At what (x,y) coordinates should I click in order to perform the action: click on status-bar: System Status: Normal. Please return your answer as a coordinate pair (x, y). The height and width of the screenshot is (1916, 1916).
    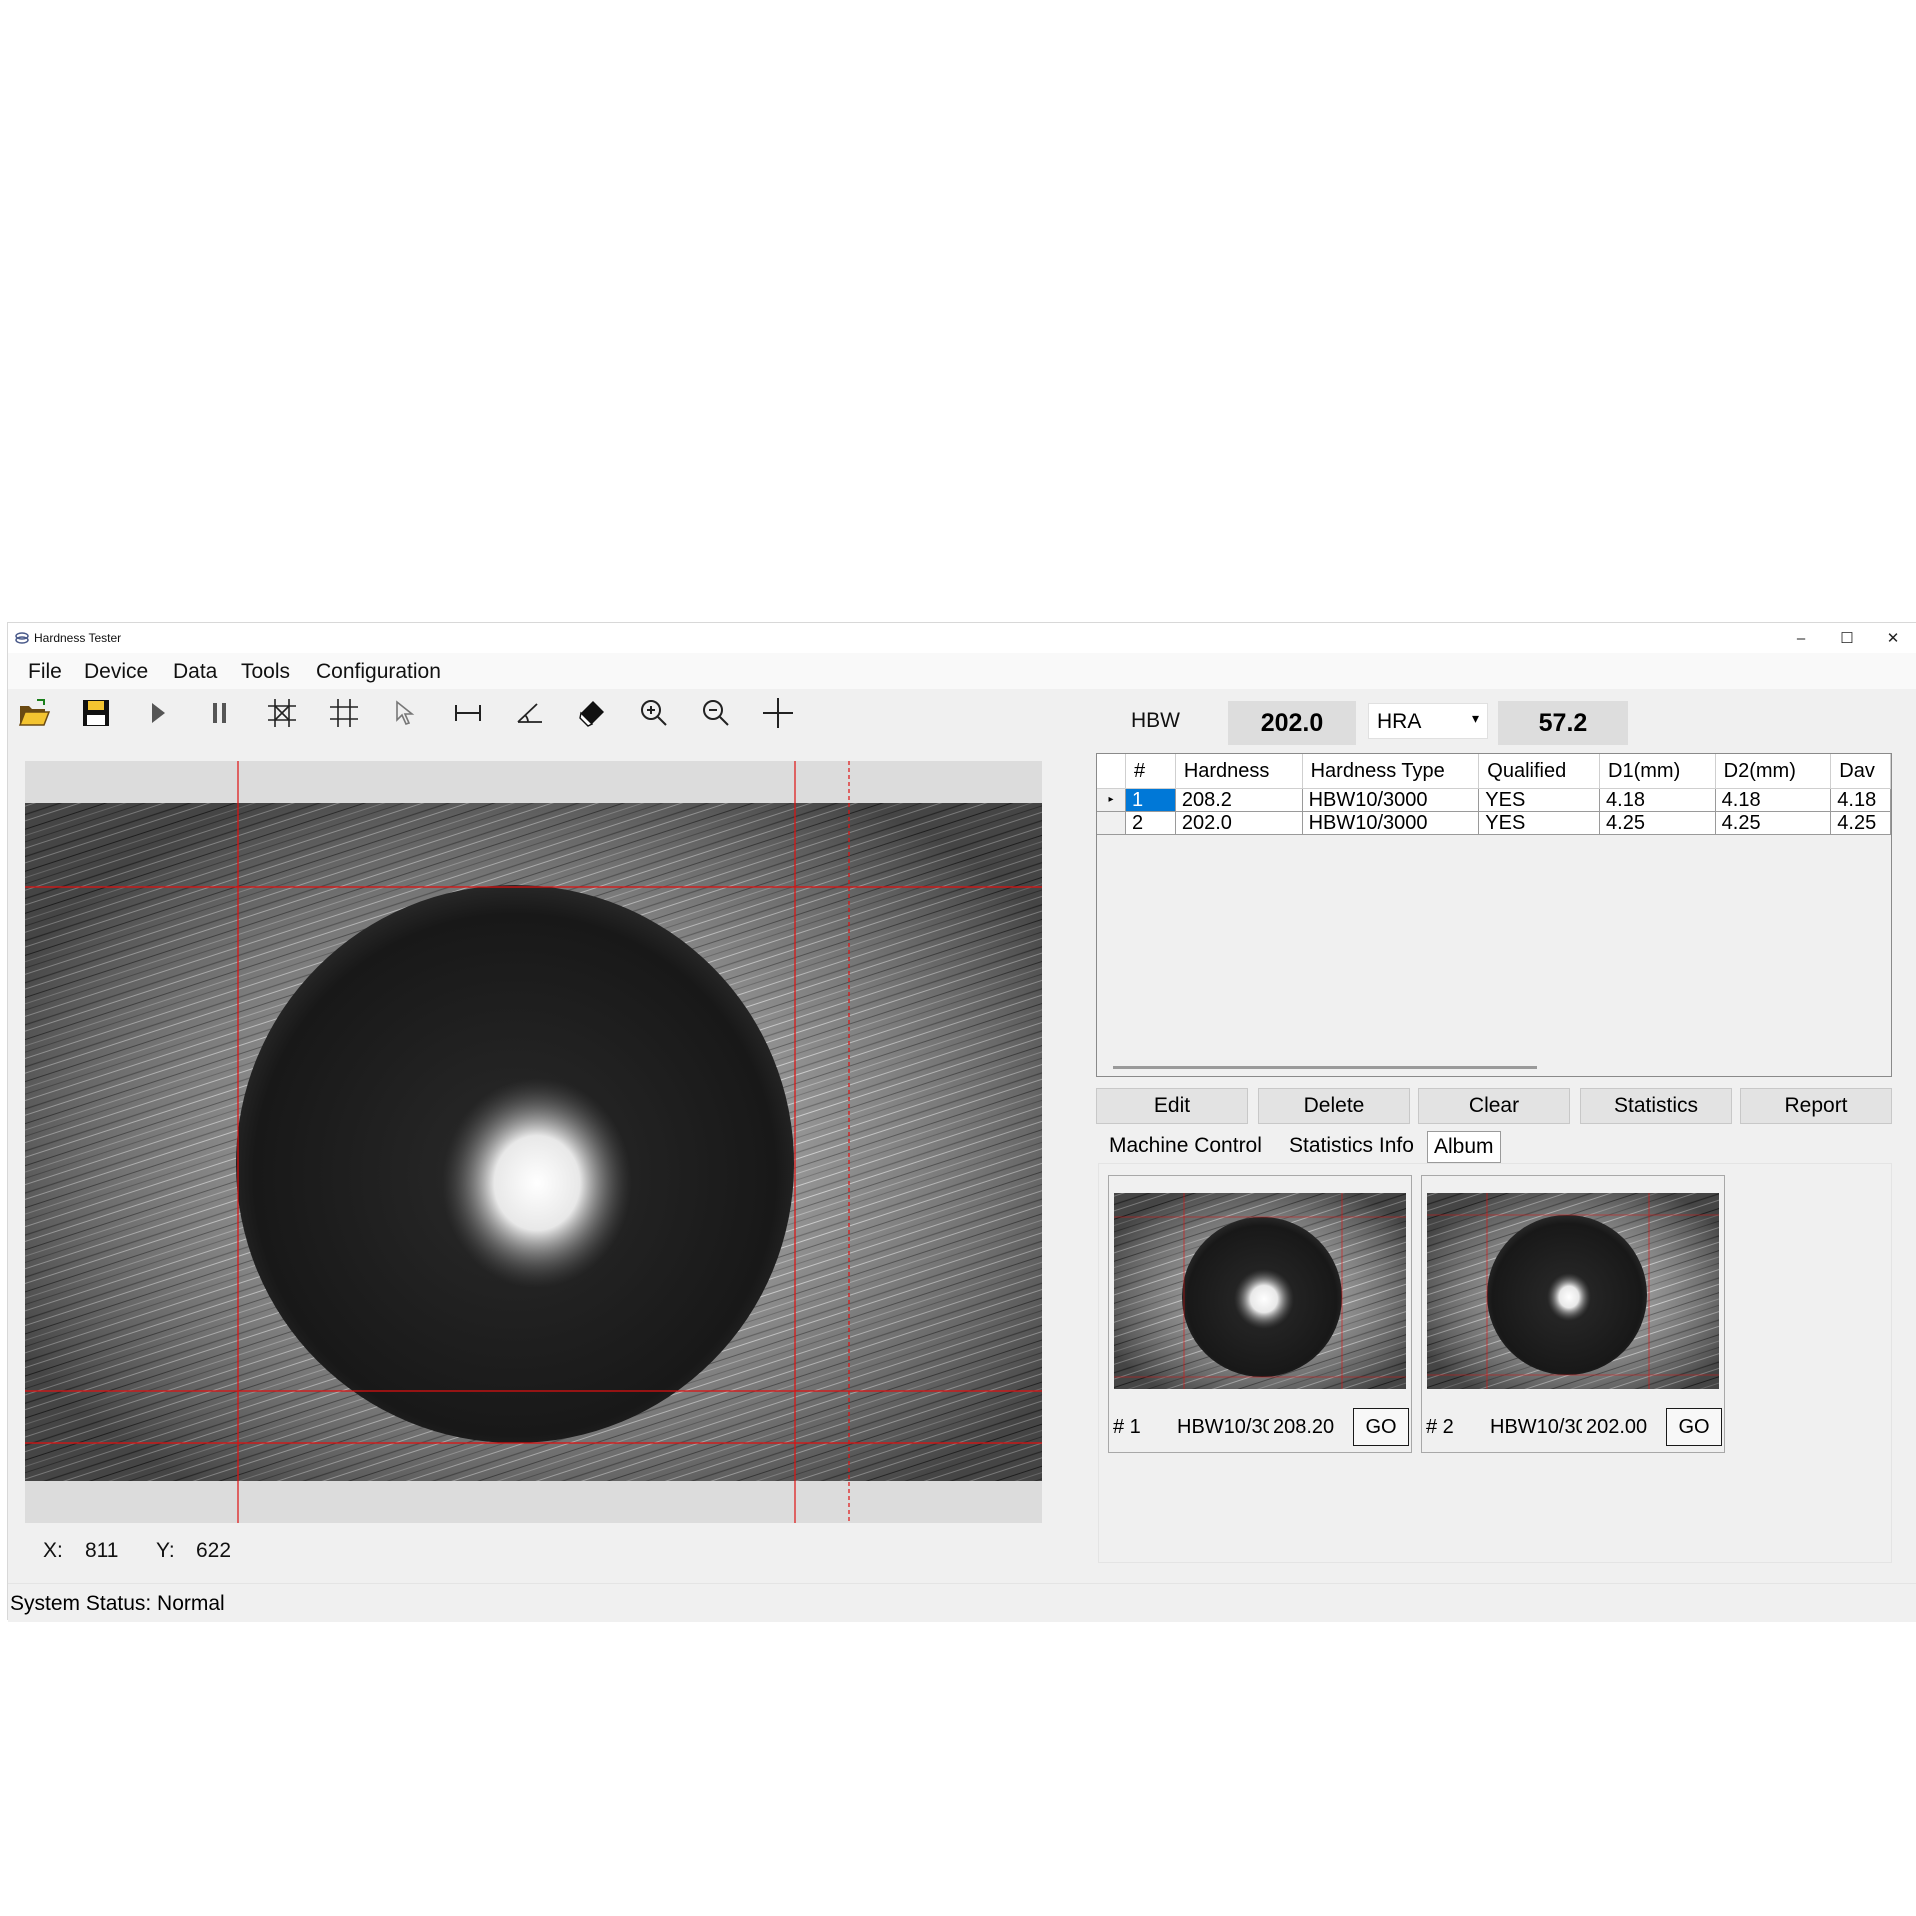
    Looking at the image, I should click on (962, 1602).